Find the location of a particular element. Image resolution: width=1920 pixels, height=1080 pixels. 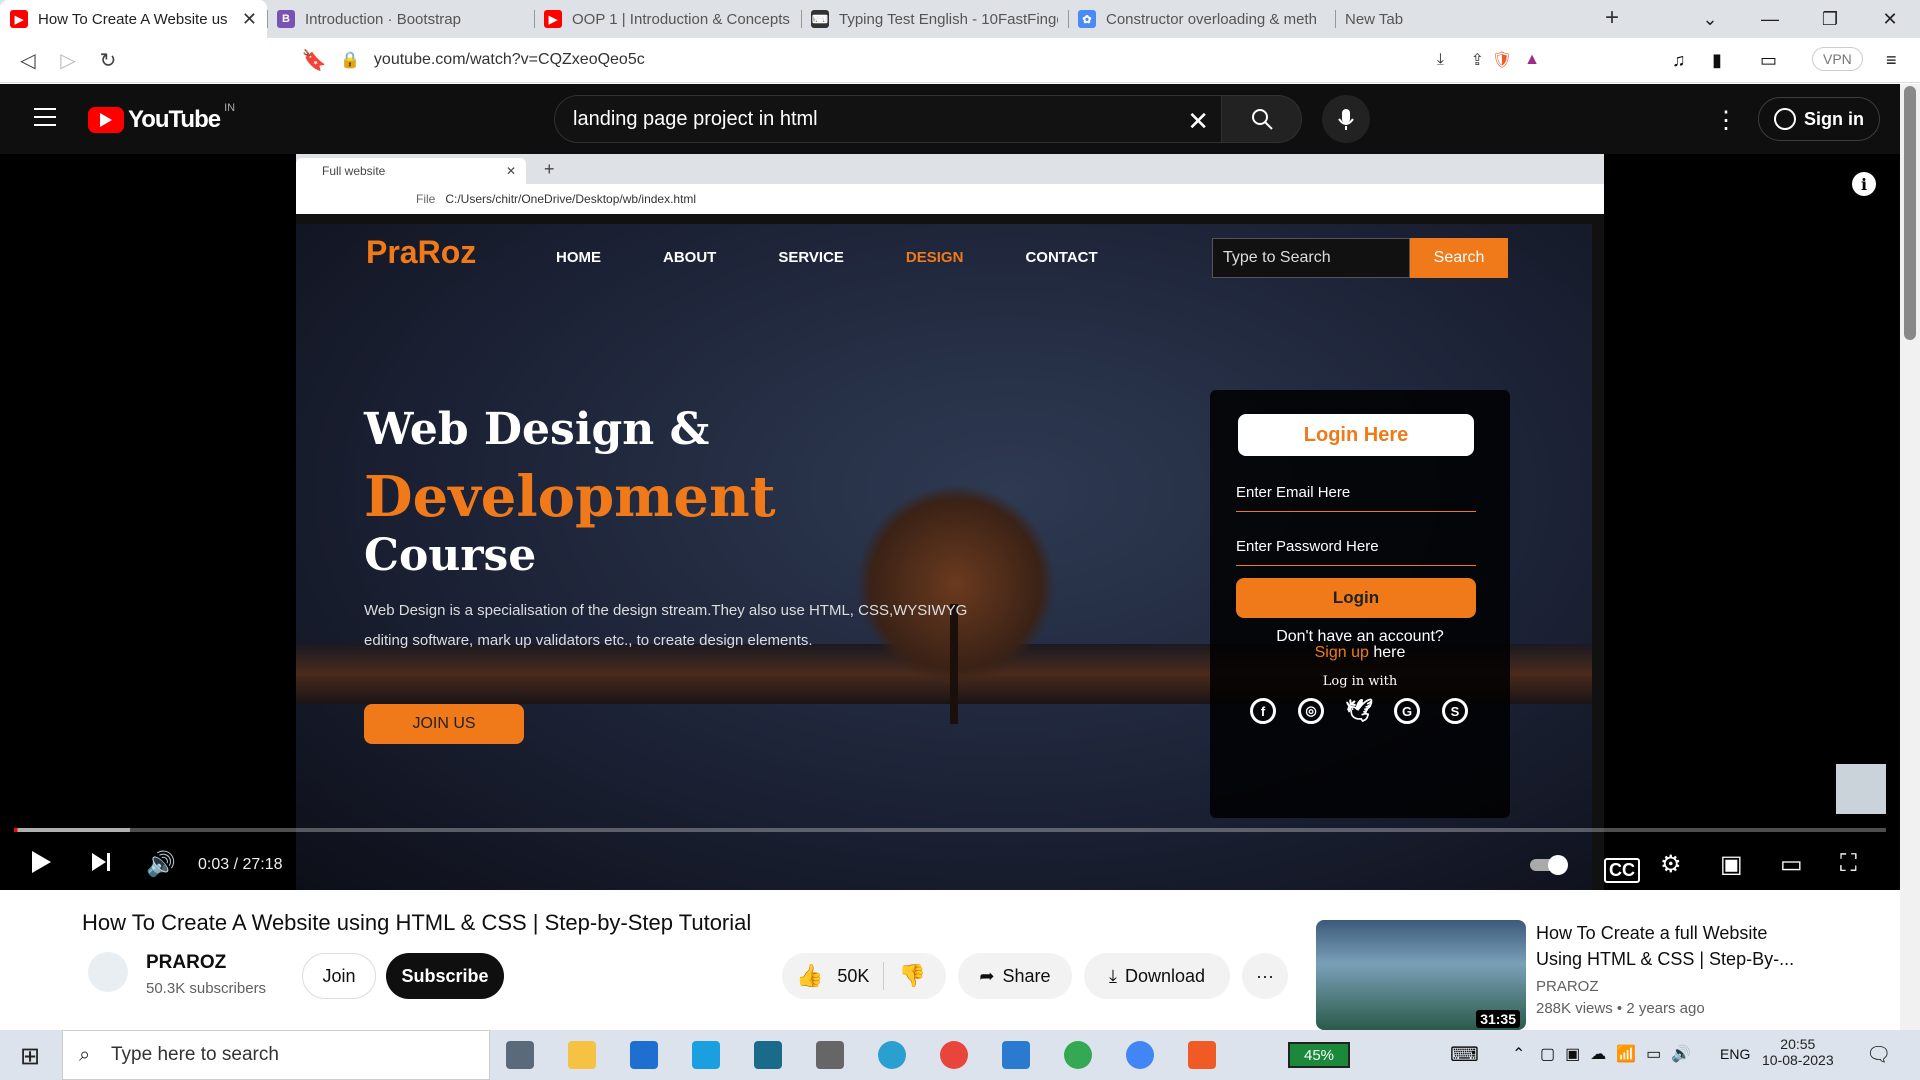

page-scrollbar is located at coordinates (1910, 557).